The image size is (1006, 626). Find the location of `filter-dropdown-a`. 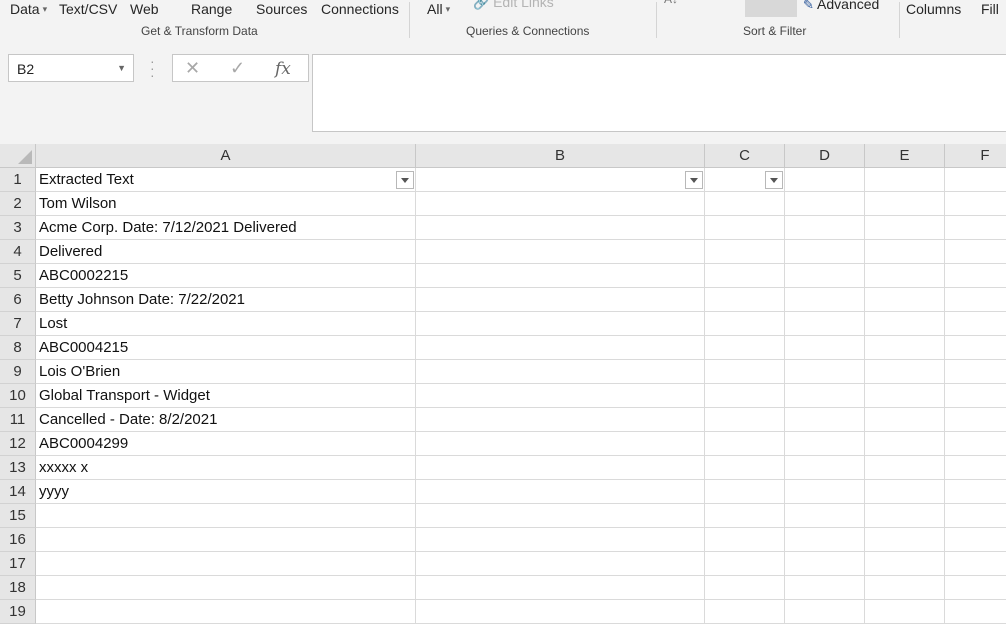

filter-dropdown-a is located at coordinates (405, 180).